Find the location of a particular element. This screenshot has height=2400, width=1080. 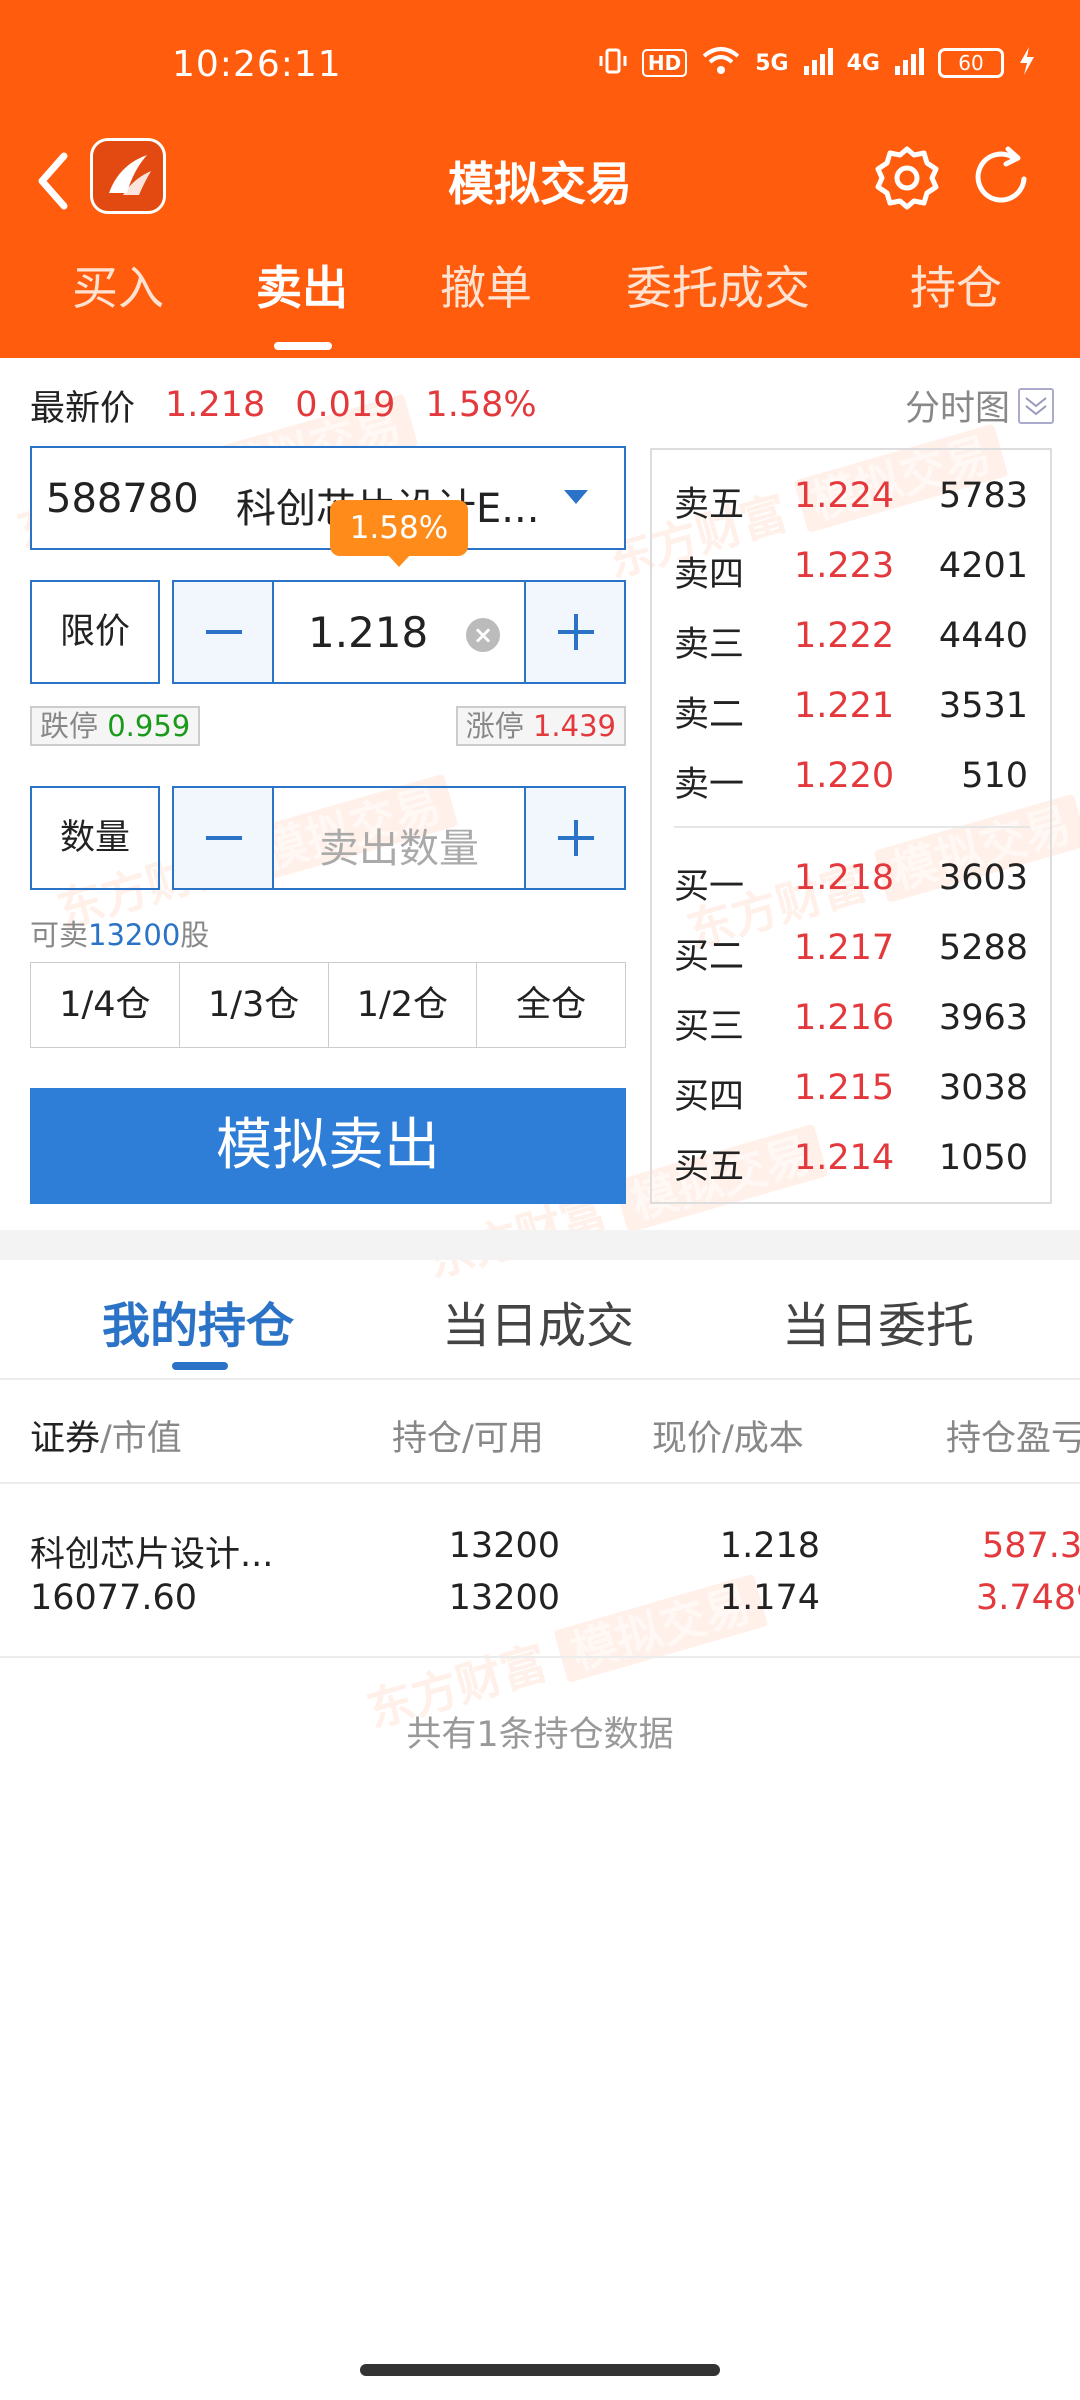

col-holding-available: 持仓/可用 is located at coordinates (468, 1439).